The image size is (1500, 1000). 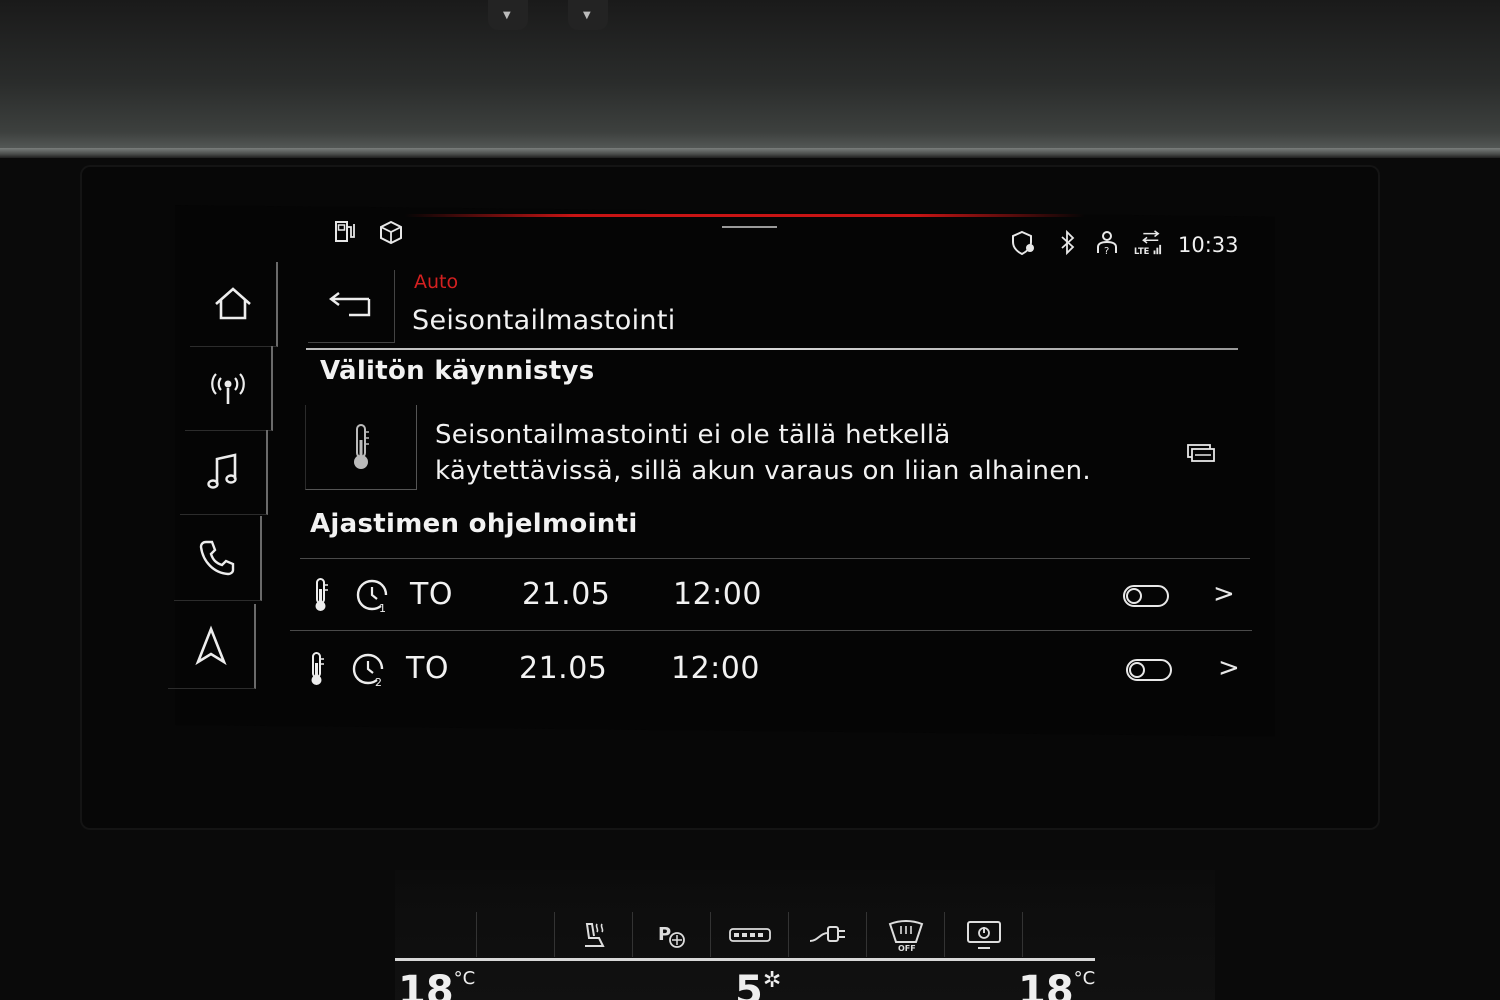 I want to click on display-power-icon, so click(x=984, y=934).